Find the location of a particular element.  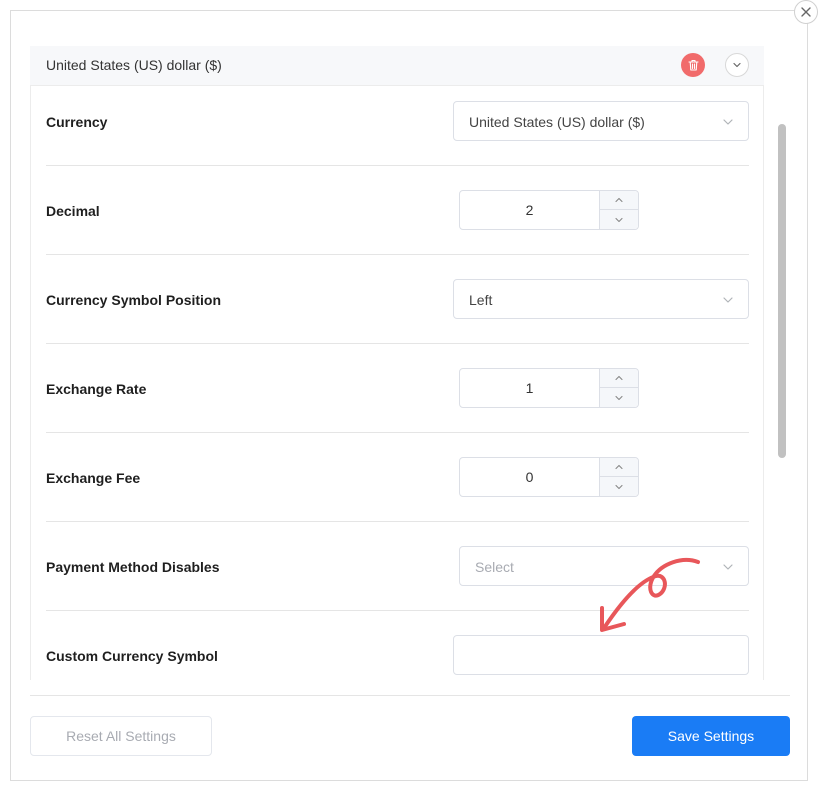

exchange-fee-stepper: 0 is located at coordinates (549, 477).